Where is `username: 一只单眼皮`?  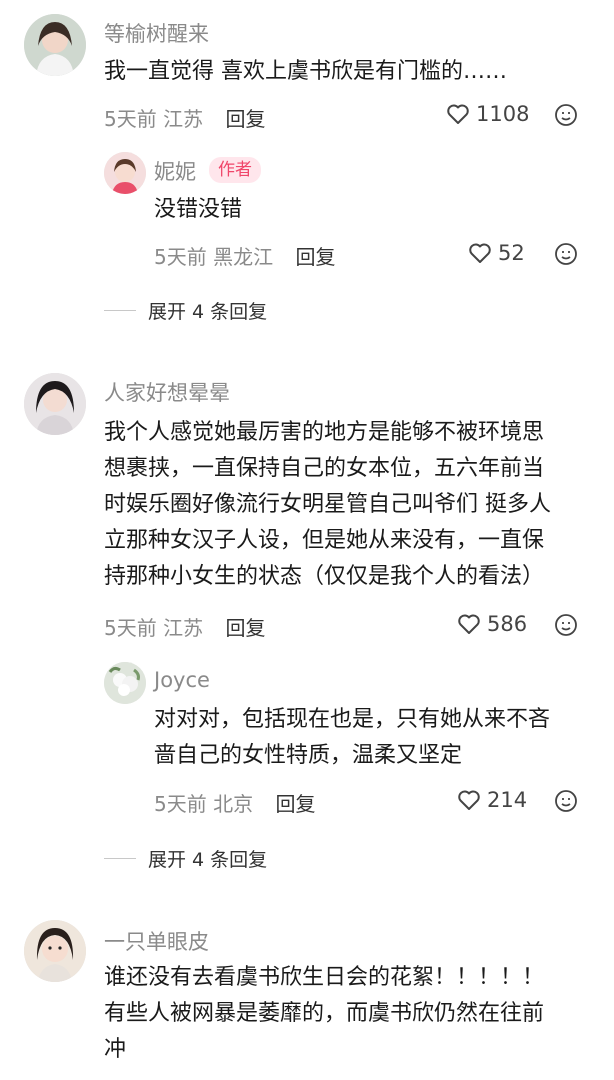 username: 一只单眼皮 is located at coordinates (156, 941).